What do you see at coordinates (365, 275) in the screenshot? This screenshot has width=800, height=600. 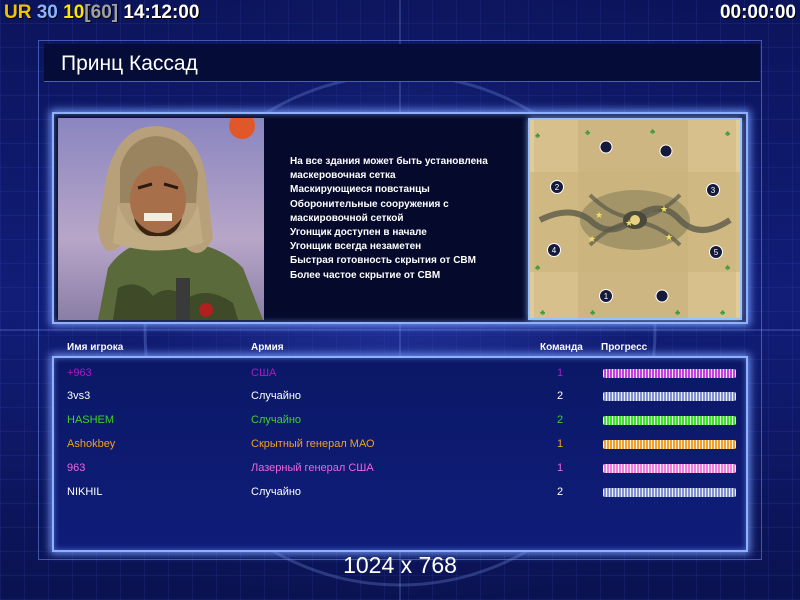 I see `feature-line: Более частое скрытие от СВМ` at bounding box center [365, 275].